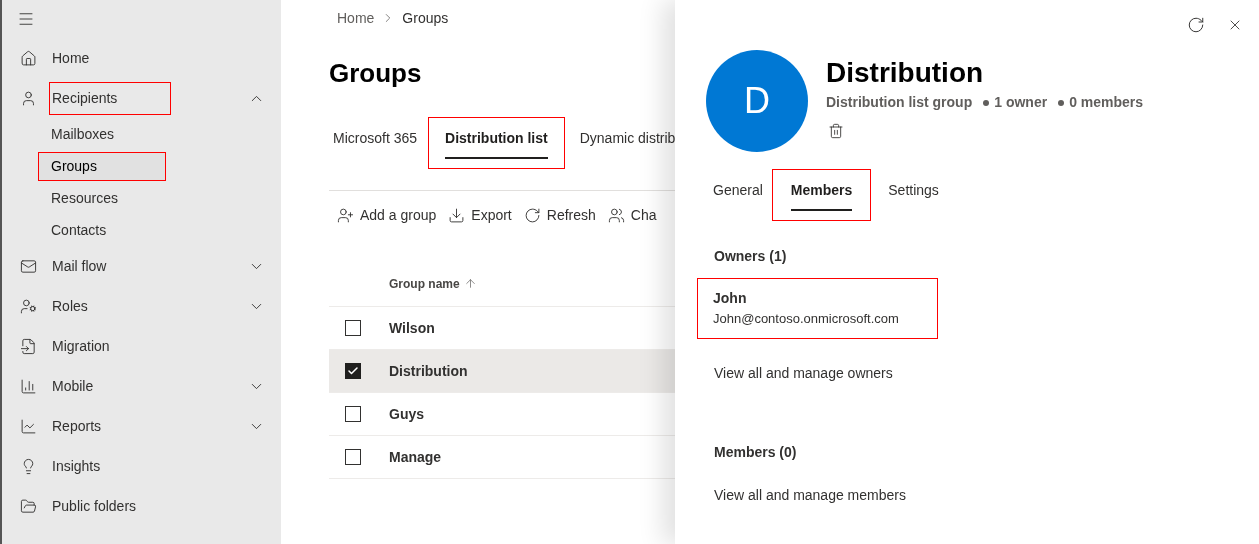  I want to click on delete-icon, so click(836, 131).